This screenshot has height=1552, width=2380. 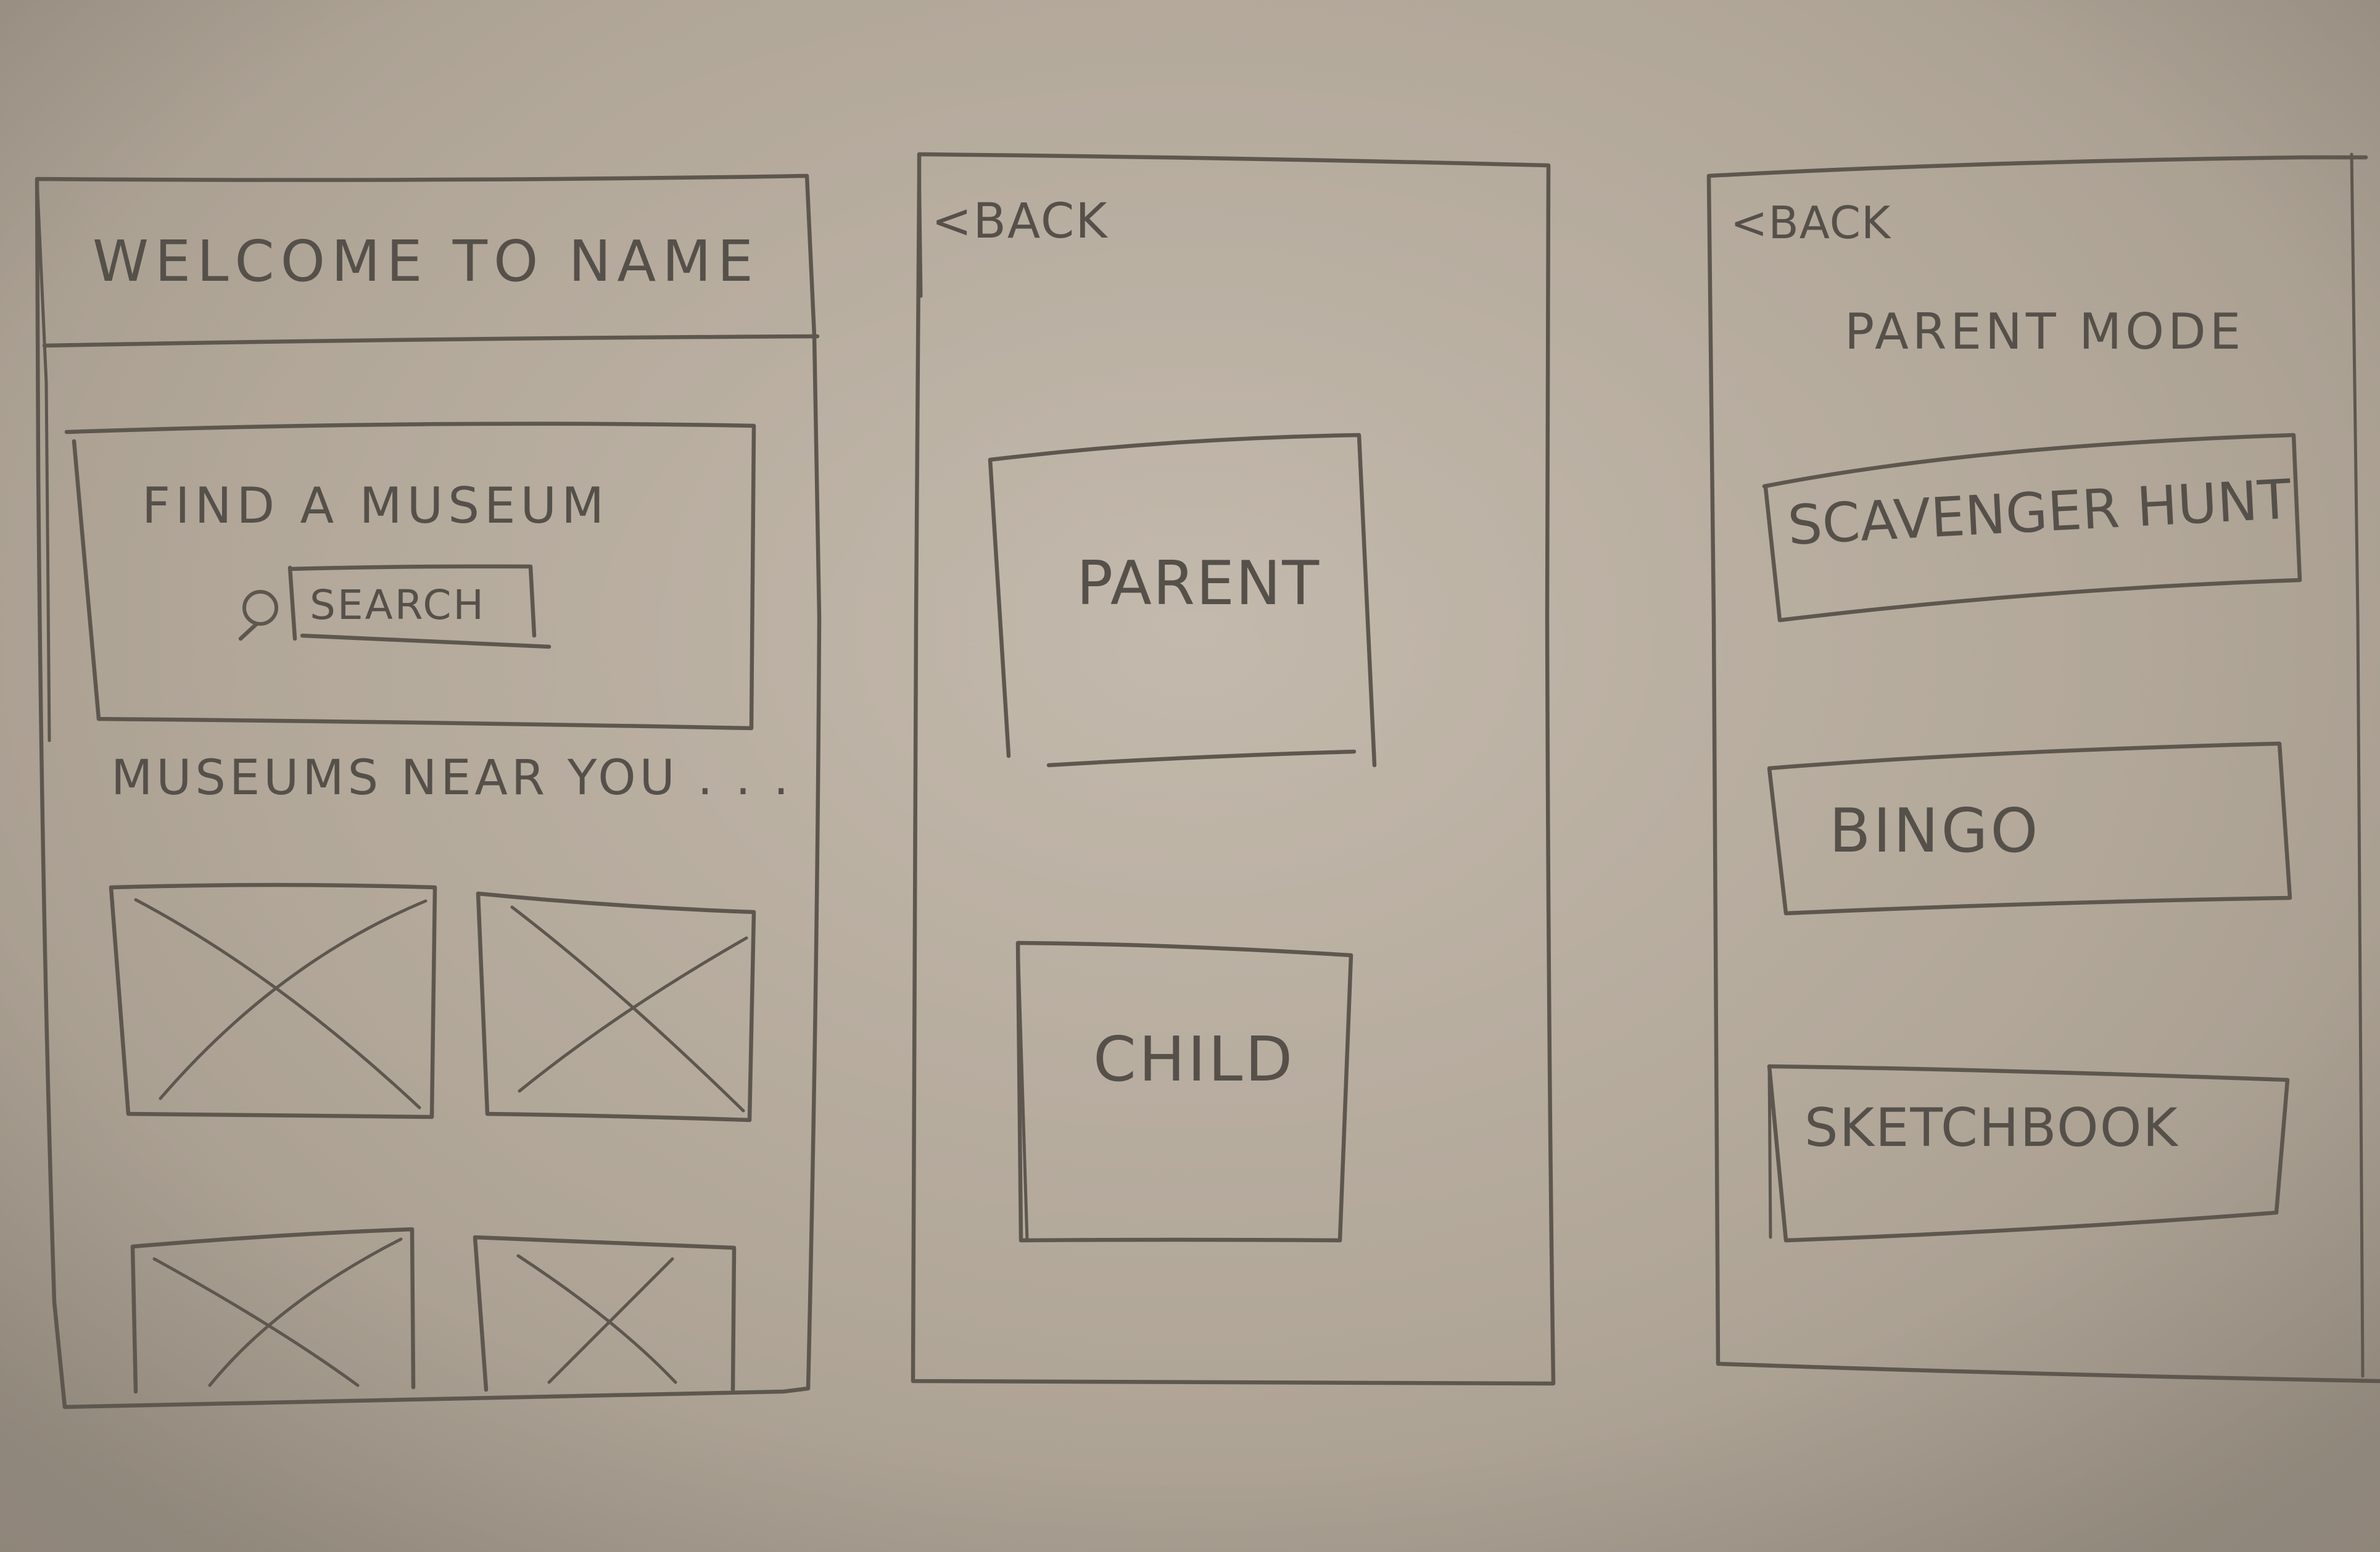 What do you see at coordinates (426, 261) in the screenshot?
I see `home-title: WELCOME TO NAME` at bounding box center [426, 261].